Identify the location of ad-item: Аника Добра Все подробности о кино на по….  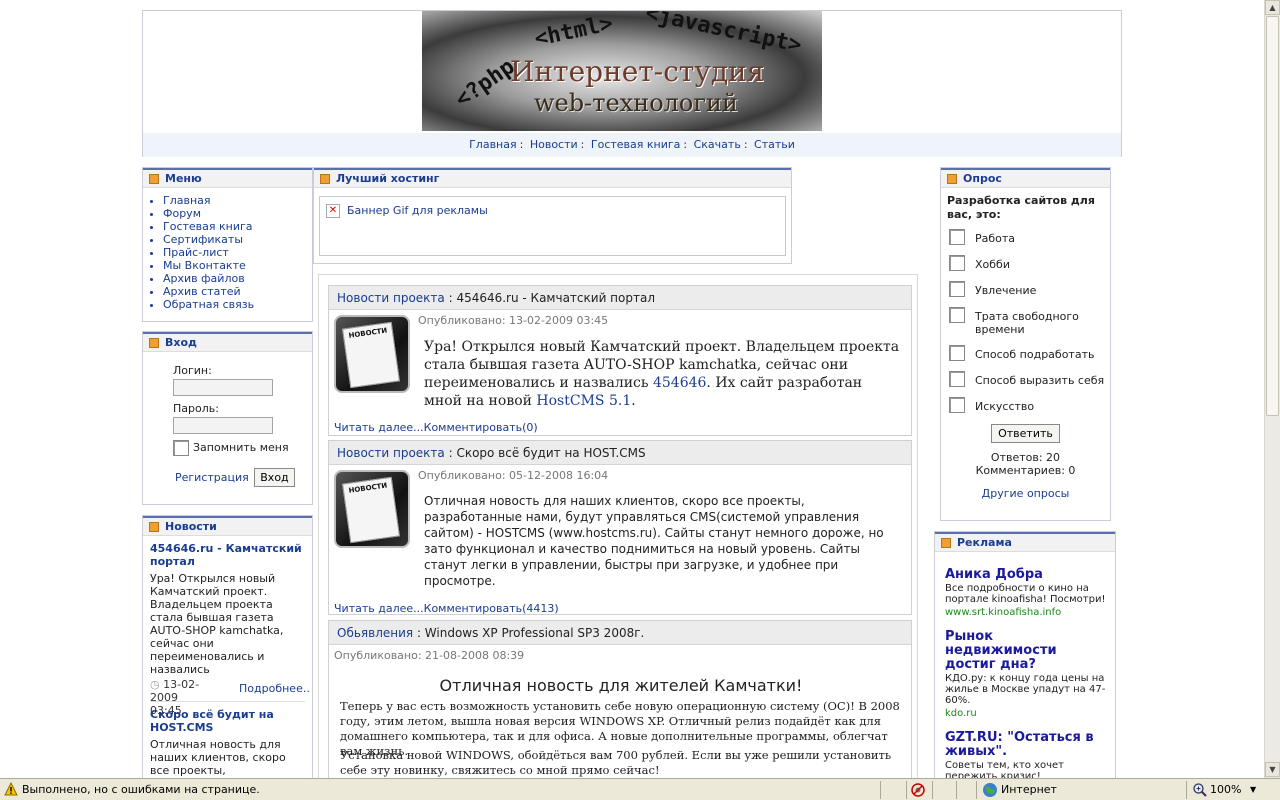
(1026, 593).